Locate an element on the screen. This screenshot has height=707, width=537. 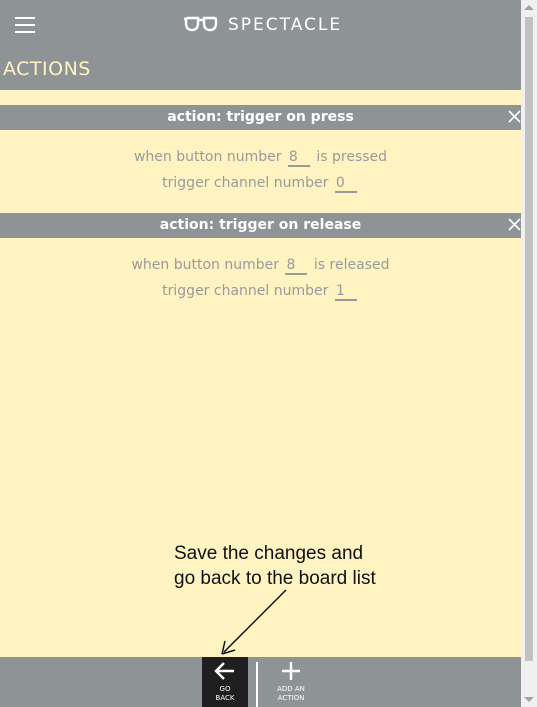
top-header: SPECTACLE ACTIONS is located at coordinates (260, 45).